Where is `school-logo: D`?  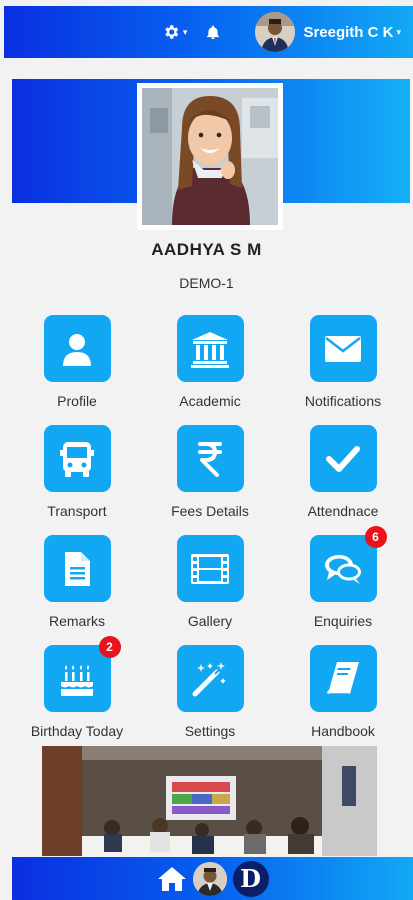
school-logo: D is located at coordinates (250, 878).